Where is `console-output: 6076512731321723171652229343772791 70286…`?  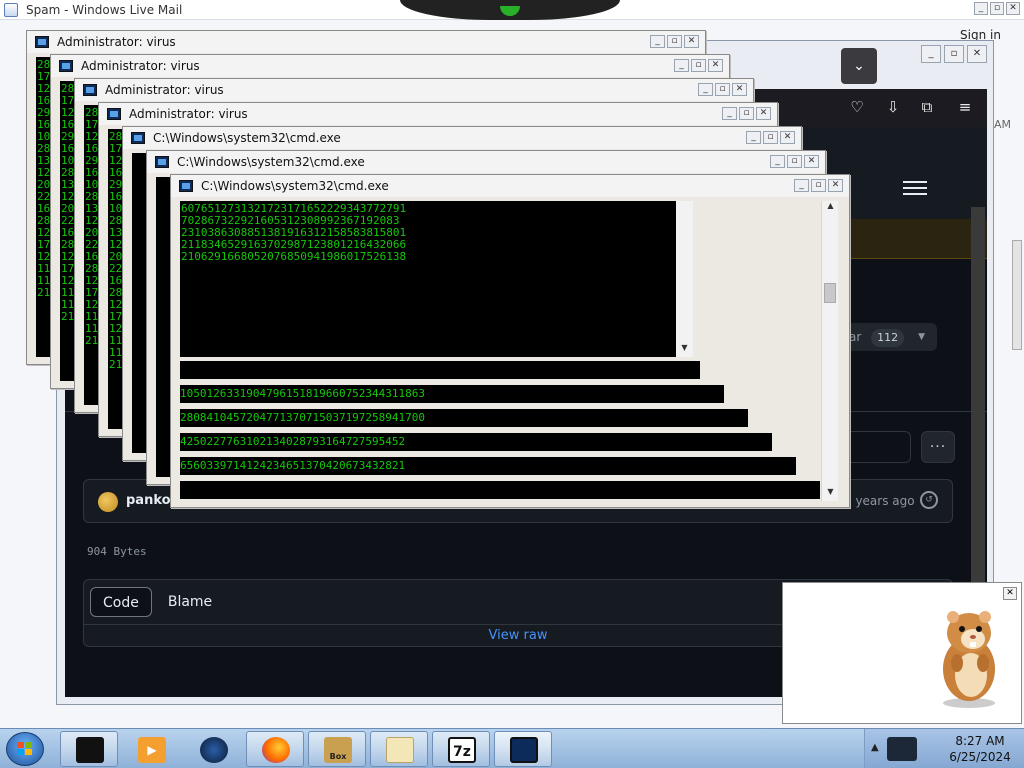 console-output: 6076512731321723171652229343772791 70286… is located at coordinates (428, 279).